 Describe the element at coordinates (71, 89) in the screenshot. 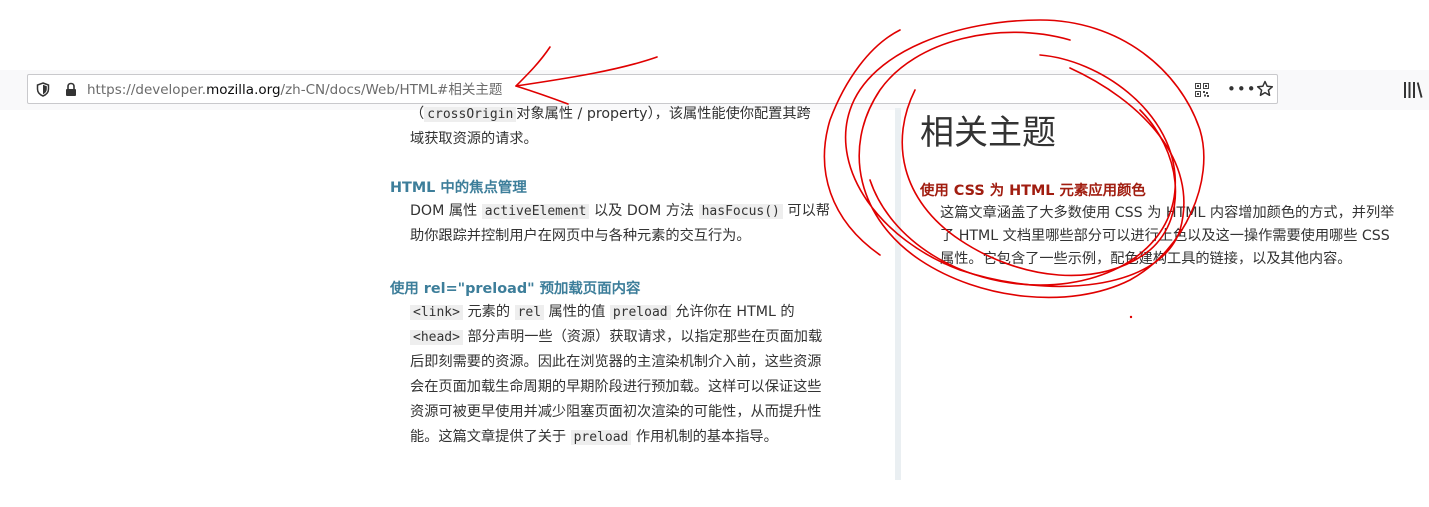

I see `lock-icon` at that location.